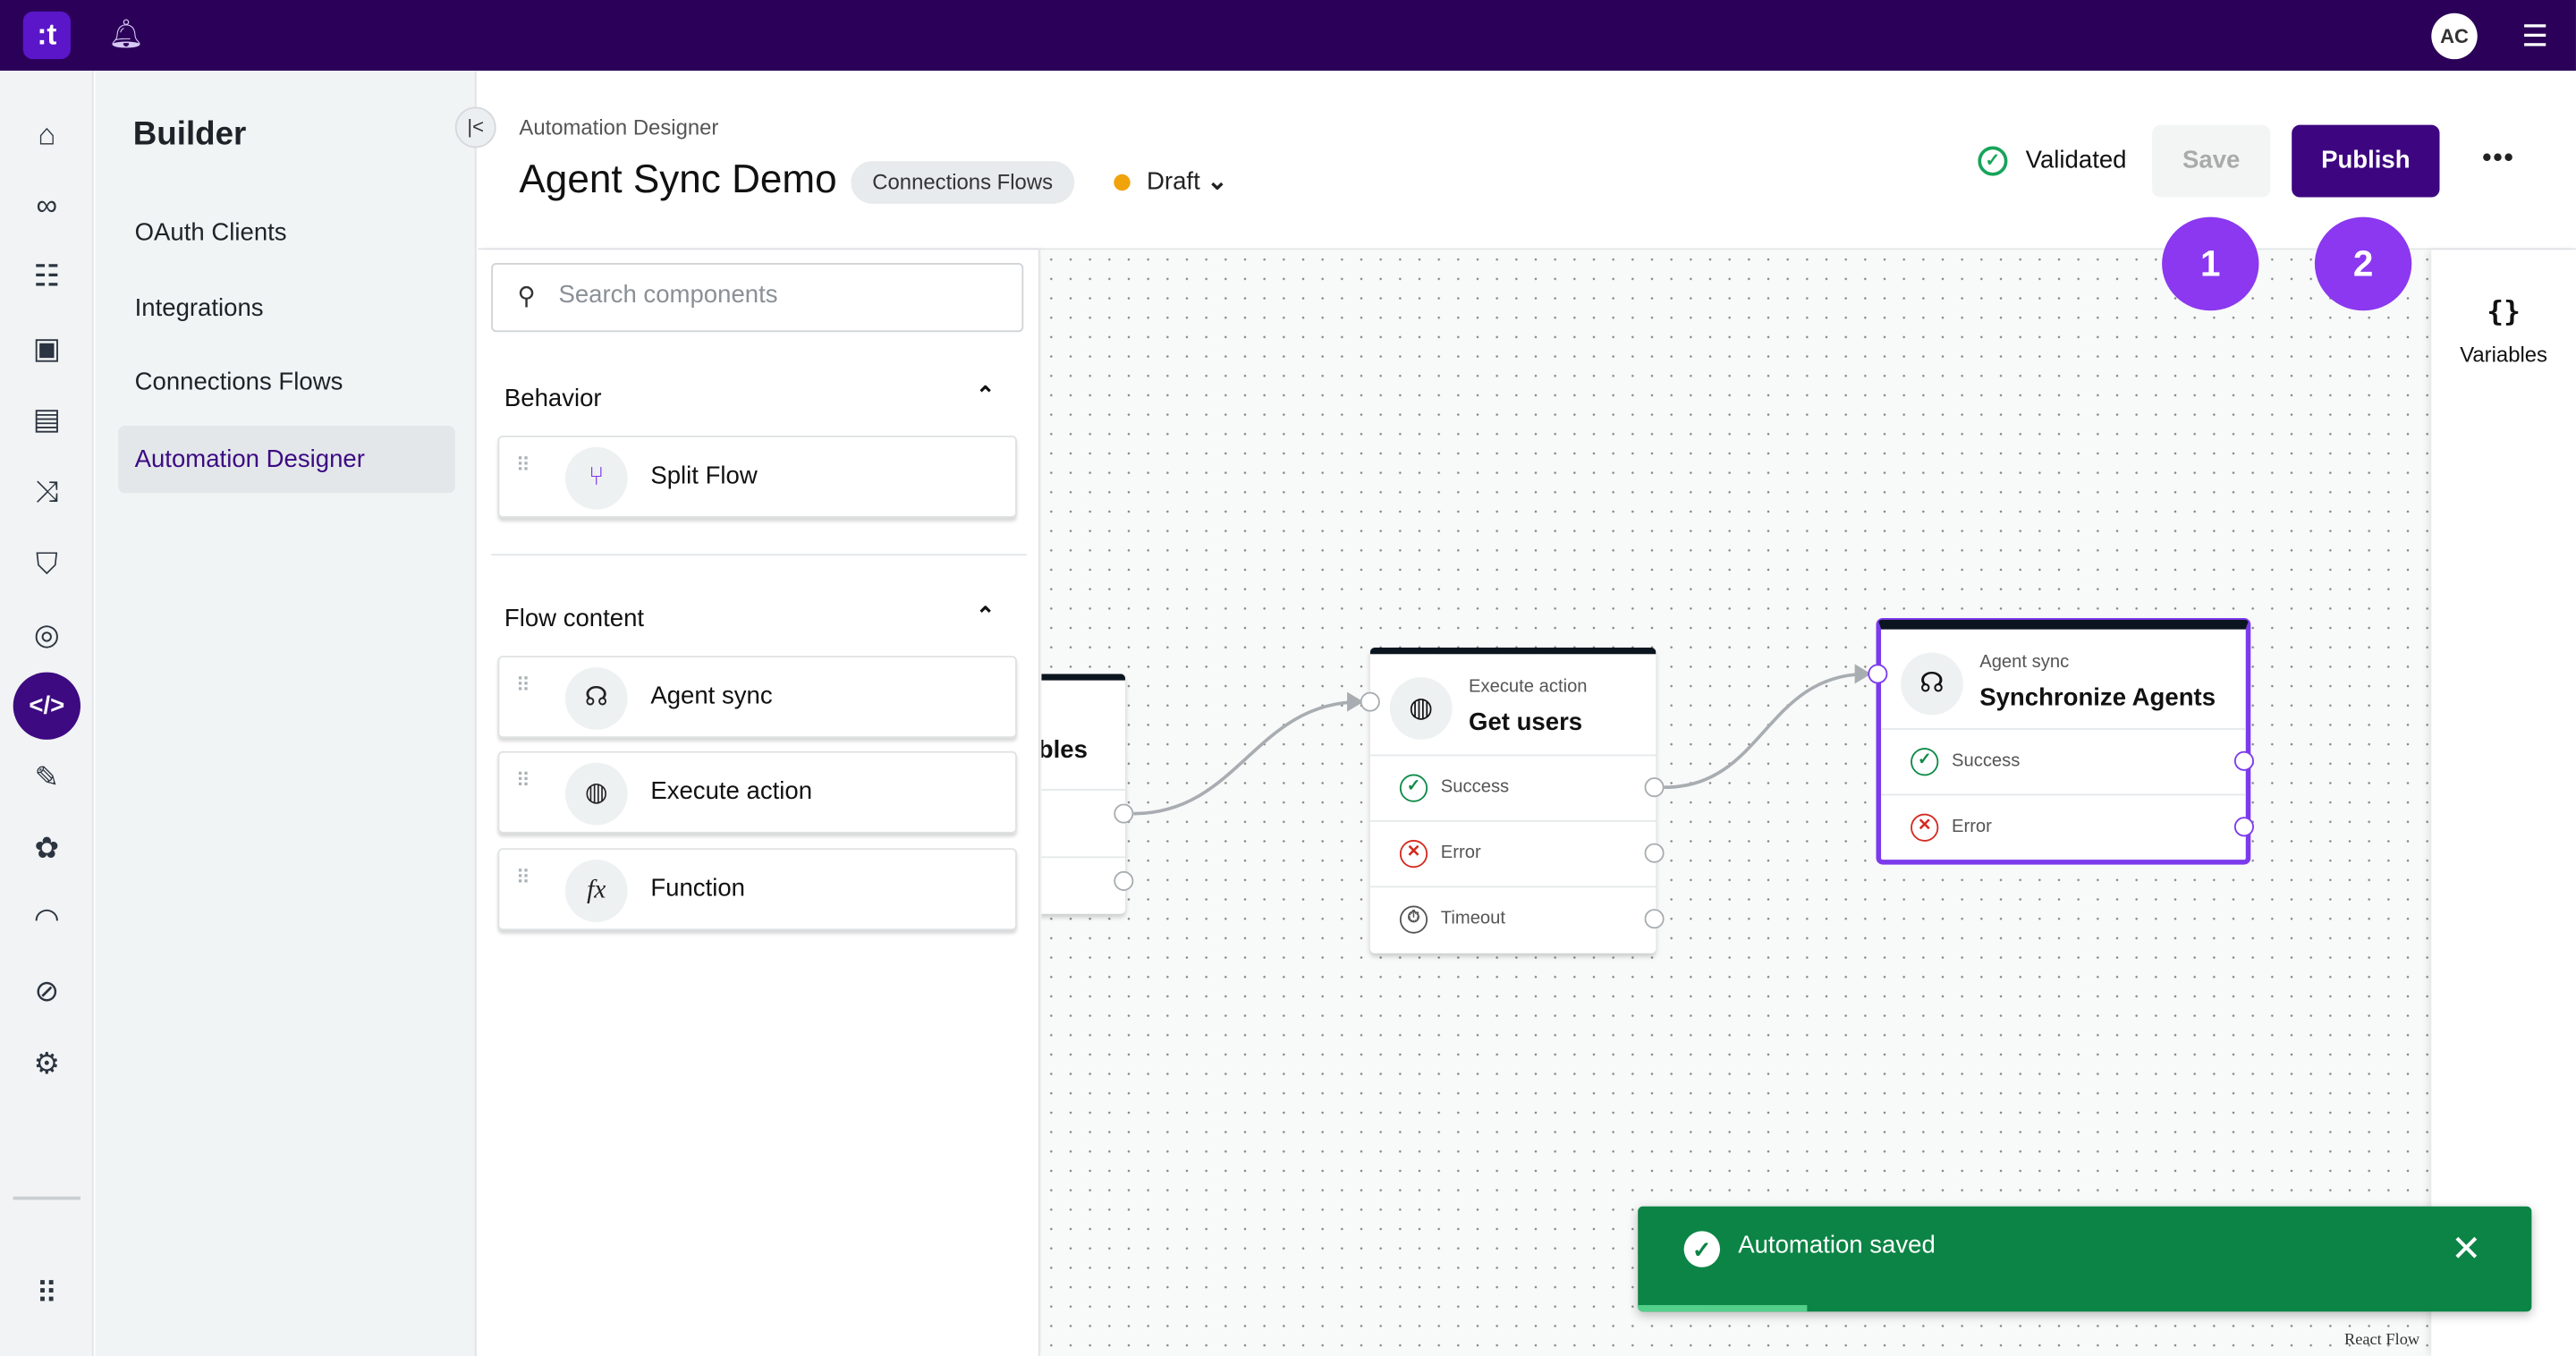 Image resolution: width=2576 pixels, height=1356 pixels. I want to click on timer-icon: ⏱︎, so click(1413, 919).